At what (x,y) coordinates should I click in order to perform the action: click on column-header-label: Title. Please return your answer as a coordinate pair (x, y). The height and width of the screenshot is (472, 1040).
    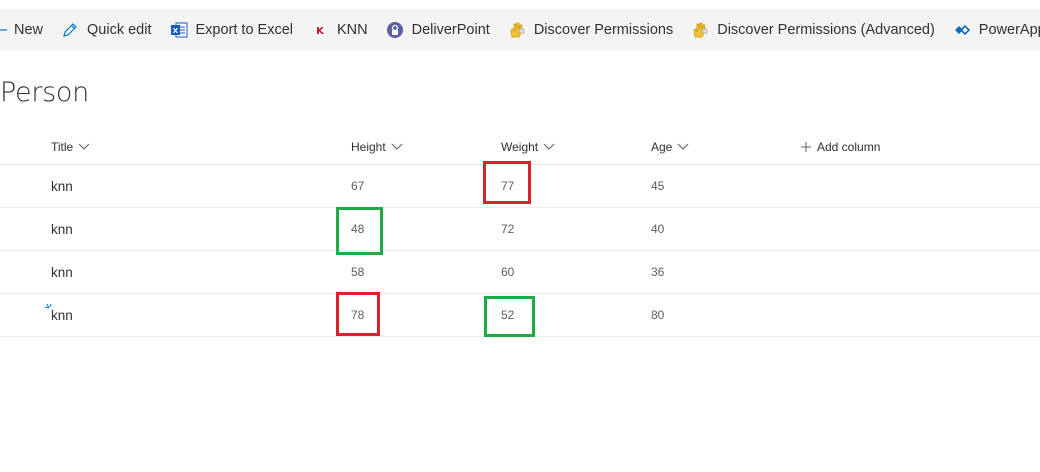
    Looking at the image, I should click on (62, 147).